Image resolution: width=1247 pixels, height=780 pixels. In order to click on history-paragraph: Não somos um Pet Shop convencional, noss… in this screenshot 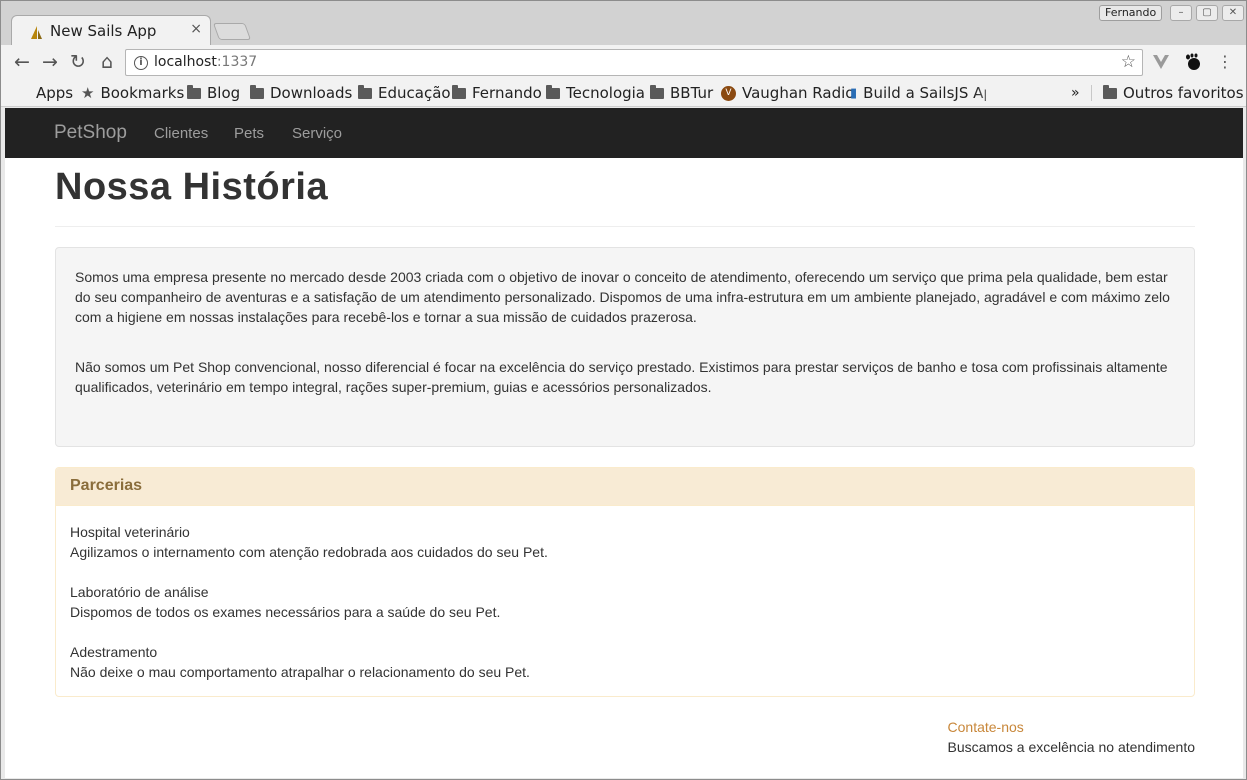, I will do `click(621, 377)`.